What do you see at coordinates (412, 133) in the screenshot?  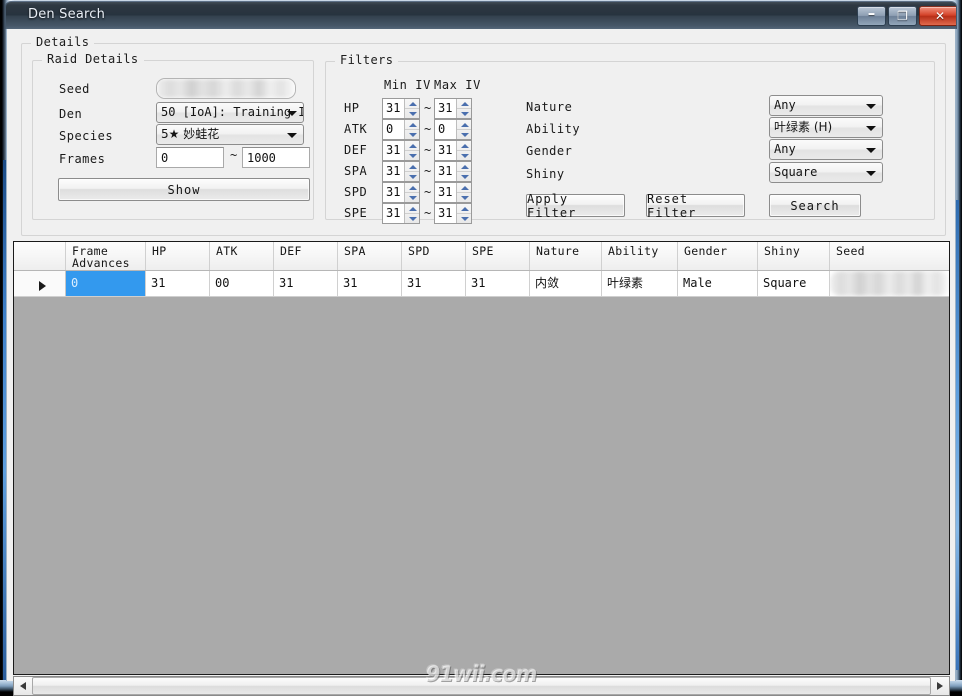 I see `min-iv-atk-decrement` at bounding box center [412, 133].